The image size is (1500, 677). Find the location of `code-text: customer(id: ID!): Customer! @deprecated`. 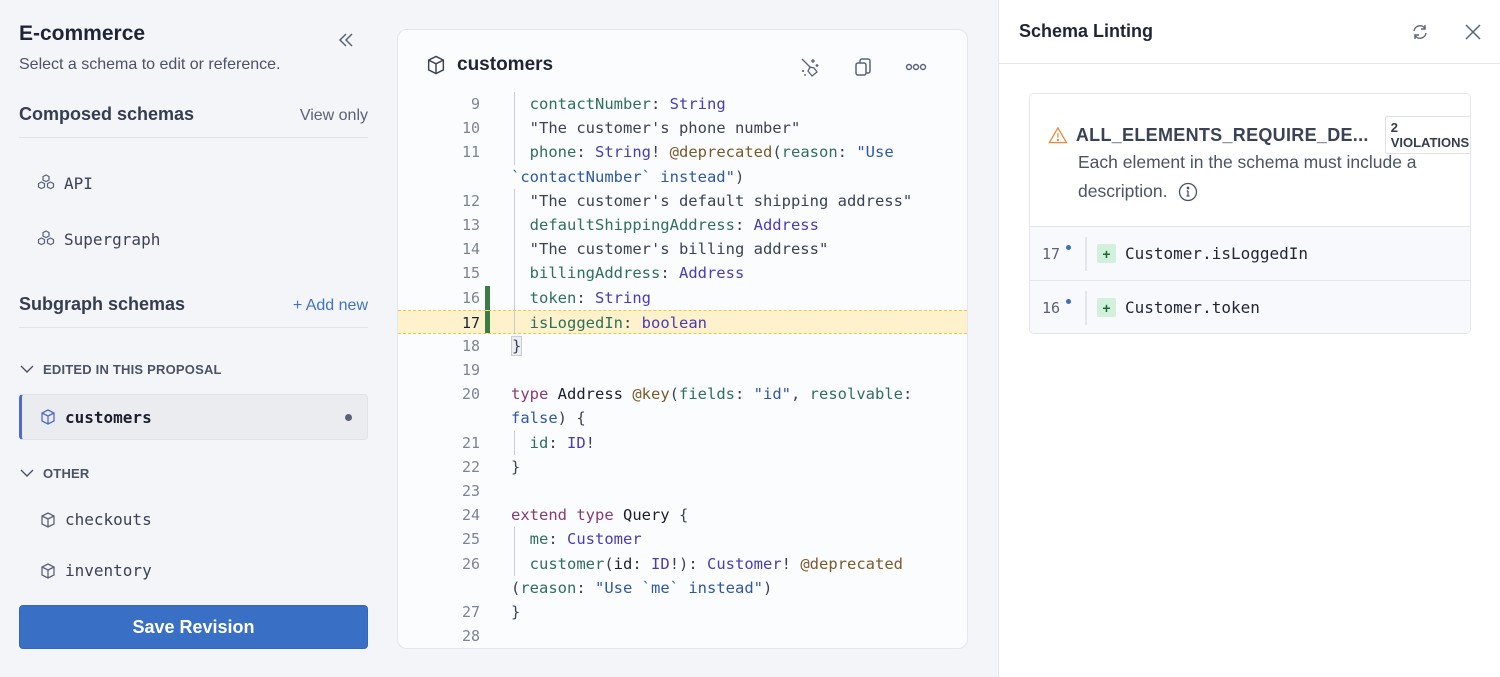

code-text: customer(id: ID!): Customer! @deprecated is located at coordinates (707, 564).